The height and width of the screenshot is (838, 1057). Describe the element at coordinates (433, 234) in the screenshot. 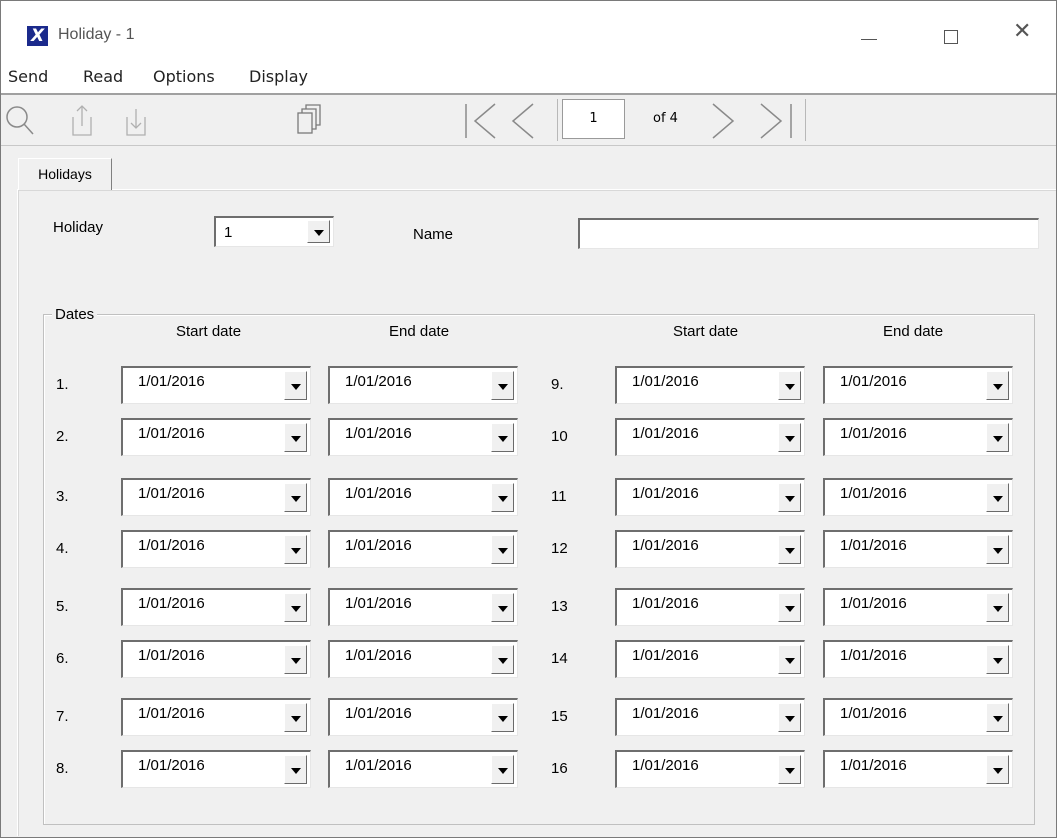

I see `name-label: Name` at that location.